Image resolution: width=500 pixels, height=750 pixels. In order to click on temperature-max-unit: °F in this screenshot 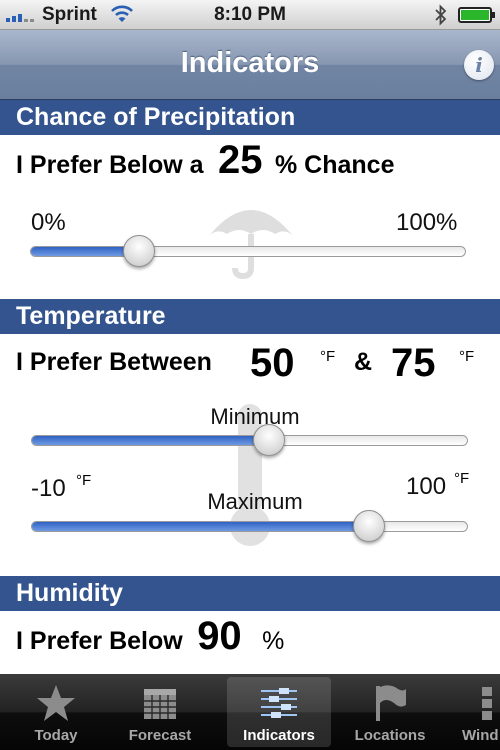, I will do `click(467, 356)`.